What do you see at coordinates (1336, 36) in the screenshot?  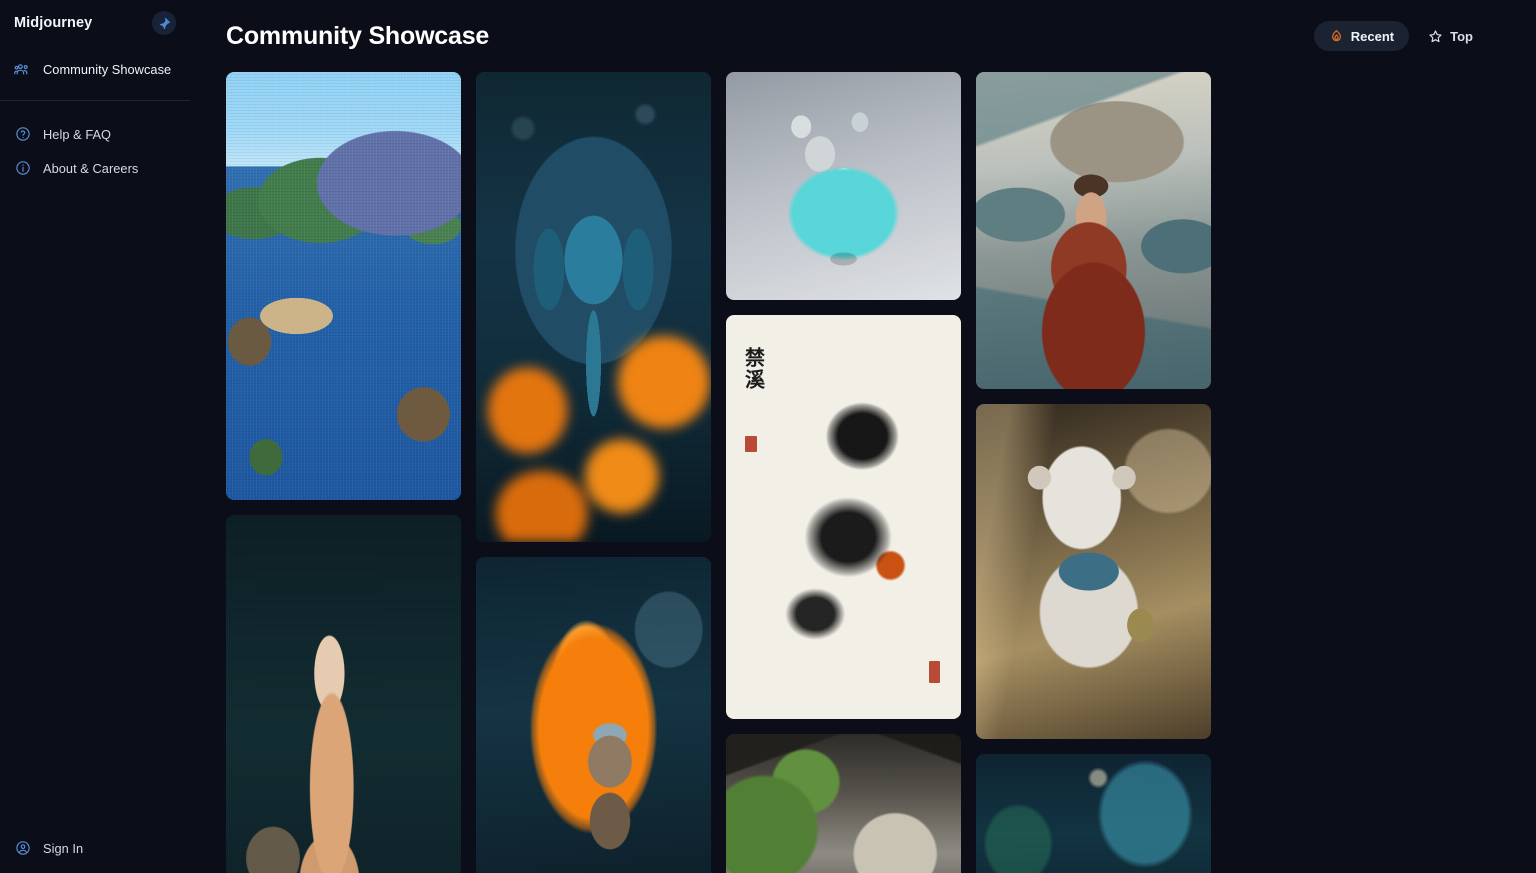 I see `flame-icon` at bounding box center [1336, 36].